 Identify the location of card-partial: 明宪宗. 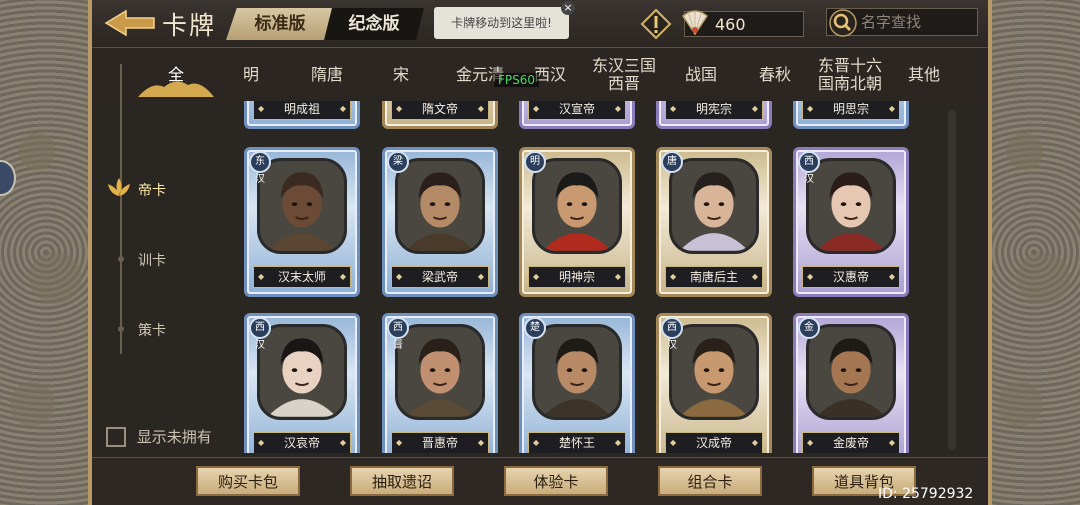
(714, 115).